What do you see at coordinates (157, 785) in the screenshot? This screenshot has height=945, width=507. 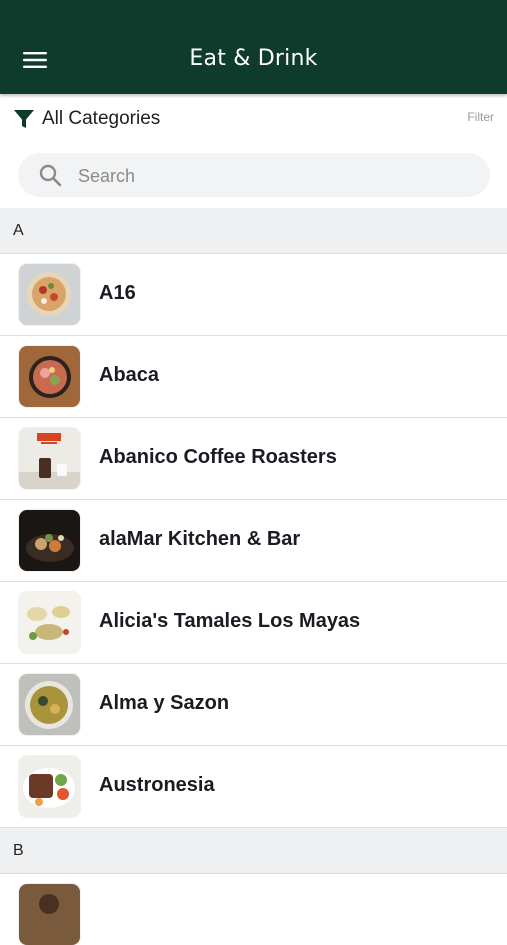 I see `restaurant-name: Austronesia` at bounding box center [157, 785].